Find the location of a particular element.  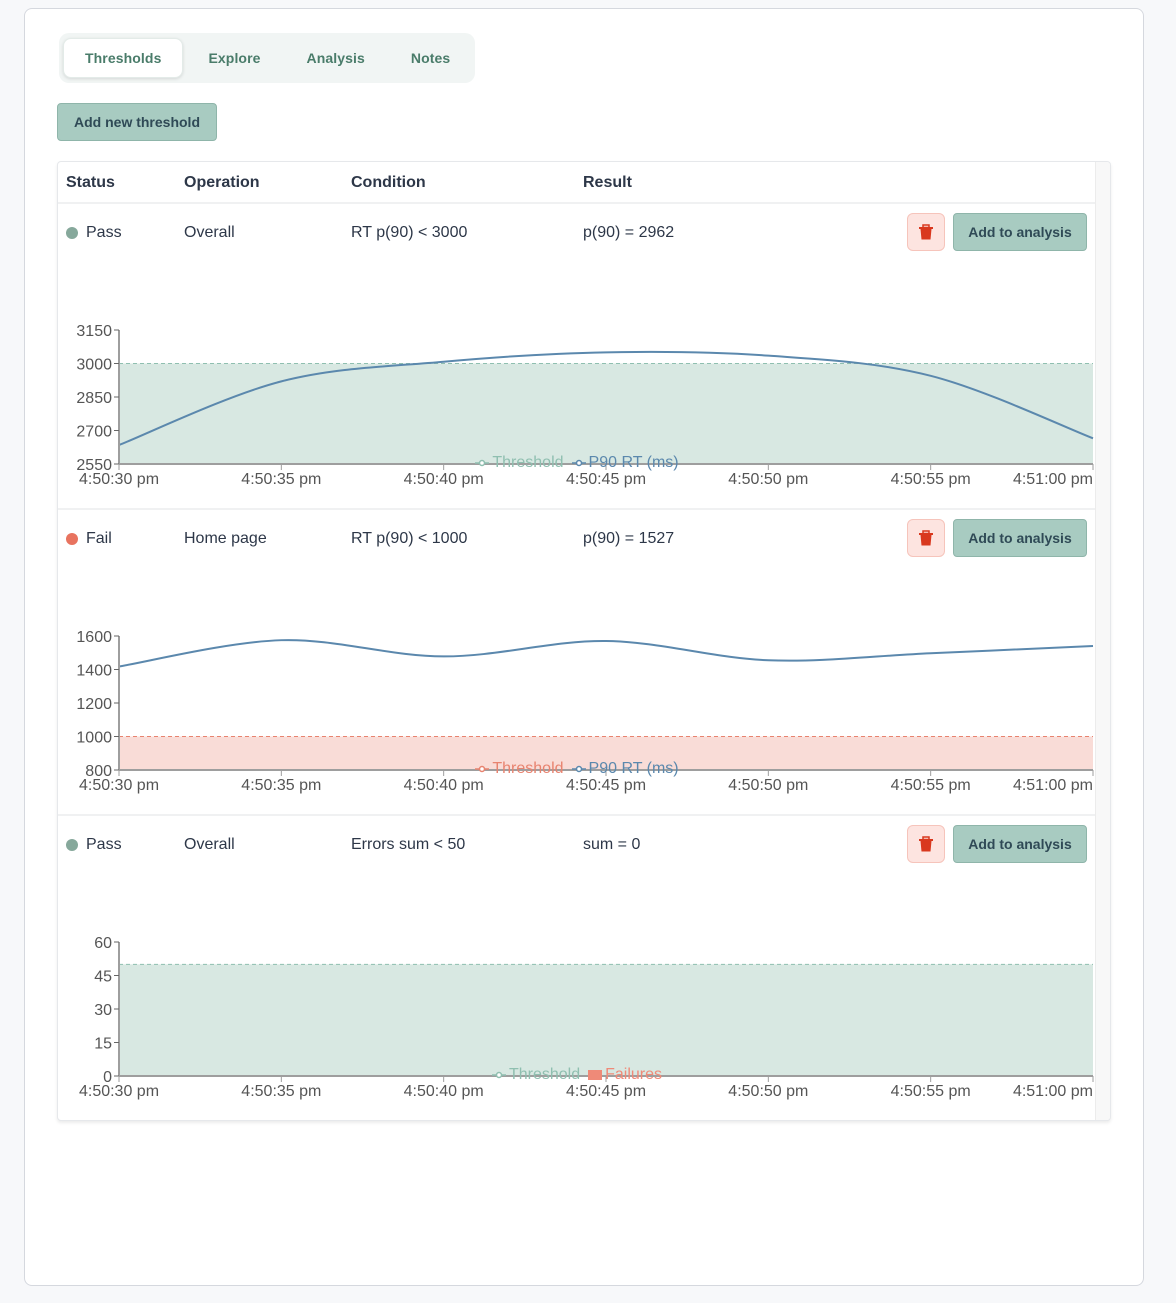

legend-rect-icon is located at coordinates (595, 1075).